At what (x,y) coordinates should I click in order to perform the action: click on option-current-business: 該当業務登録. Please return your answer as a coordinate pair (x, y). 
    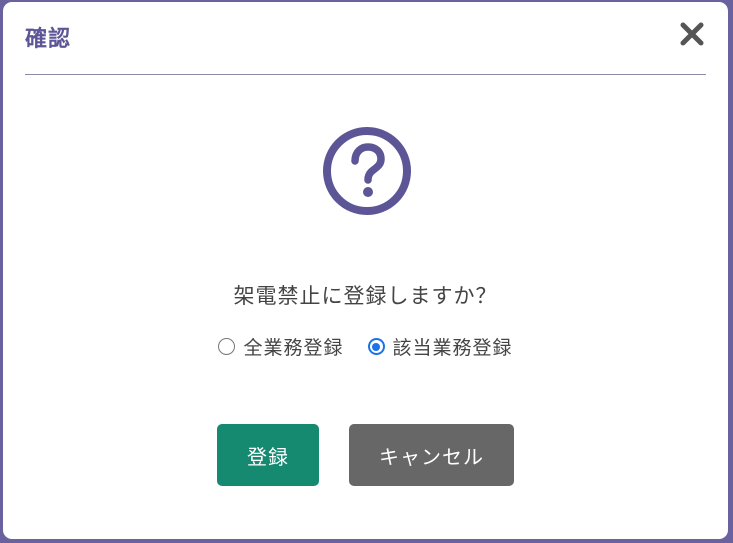
    Looking at the image, I should click on (440, 346).